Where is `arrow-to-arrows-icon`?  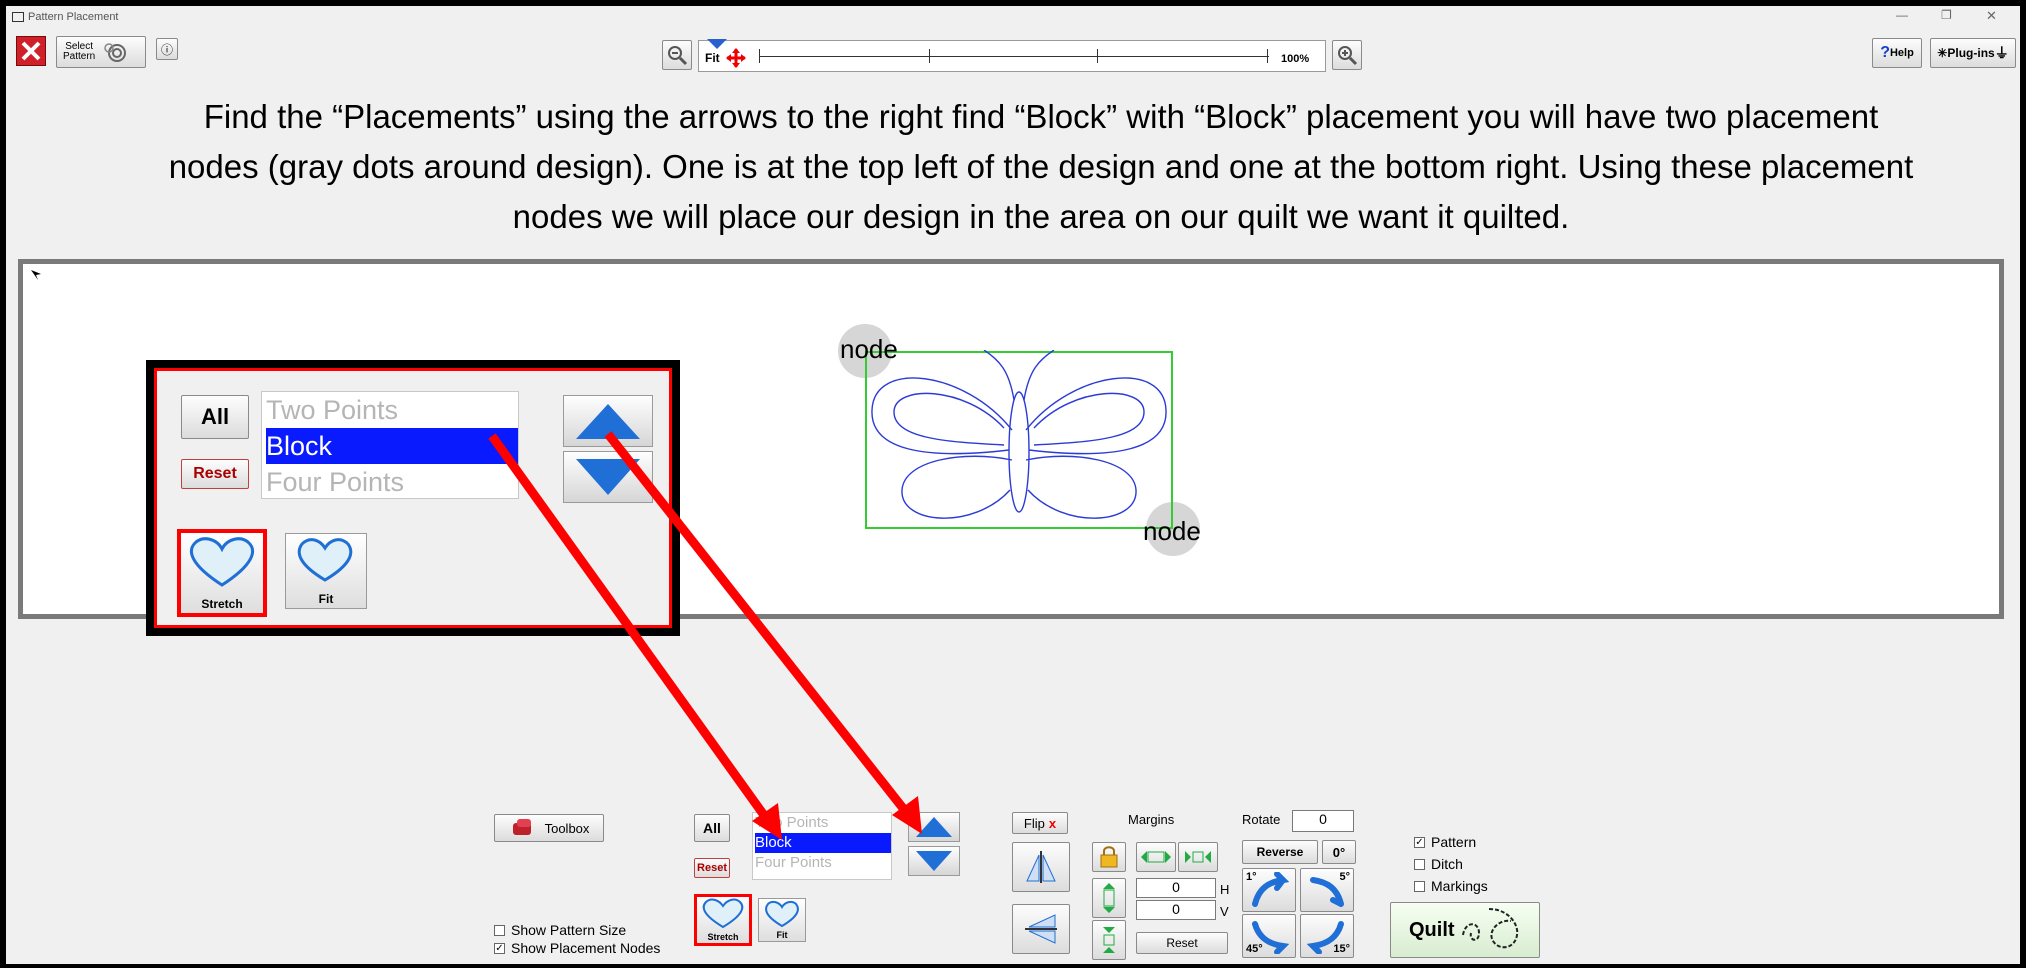 arrow-to-arrows-icon is located at coordinates (763, 632).